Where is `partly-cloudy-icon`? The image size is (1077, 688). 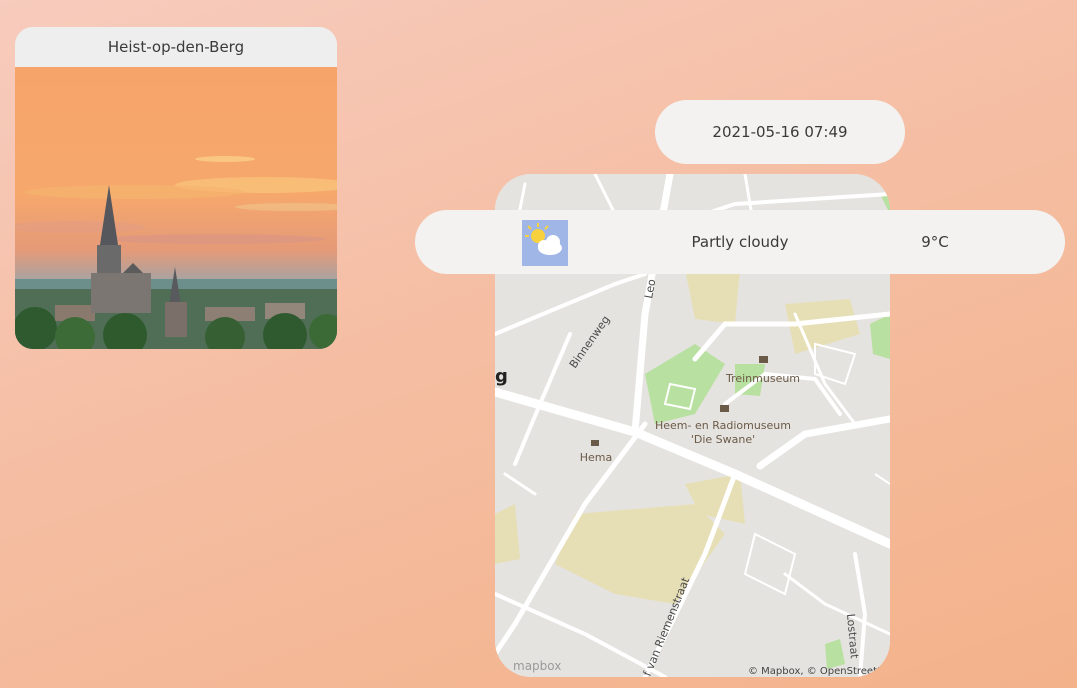 partly-cloudy-icon is located at coordinates (545, 243).